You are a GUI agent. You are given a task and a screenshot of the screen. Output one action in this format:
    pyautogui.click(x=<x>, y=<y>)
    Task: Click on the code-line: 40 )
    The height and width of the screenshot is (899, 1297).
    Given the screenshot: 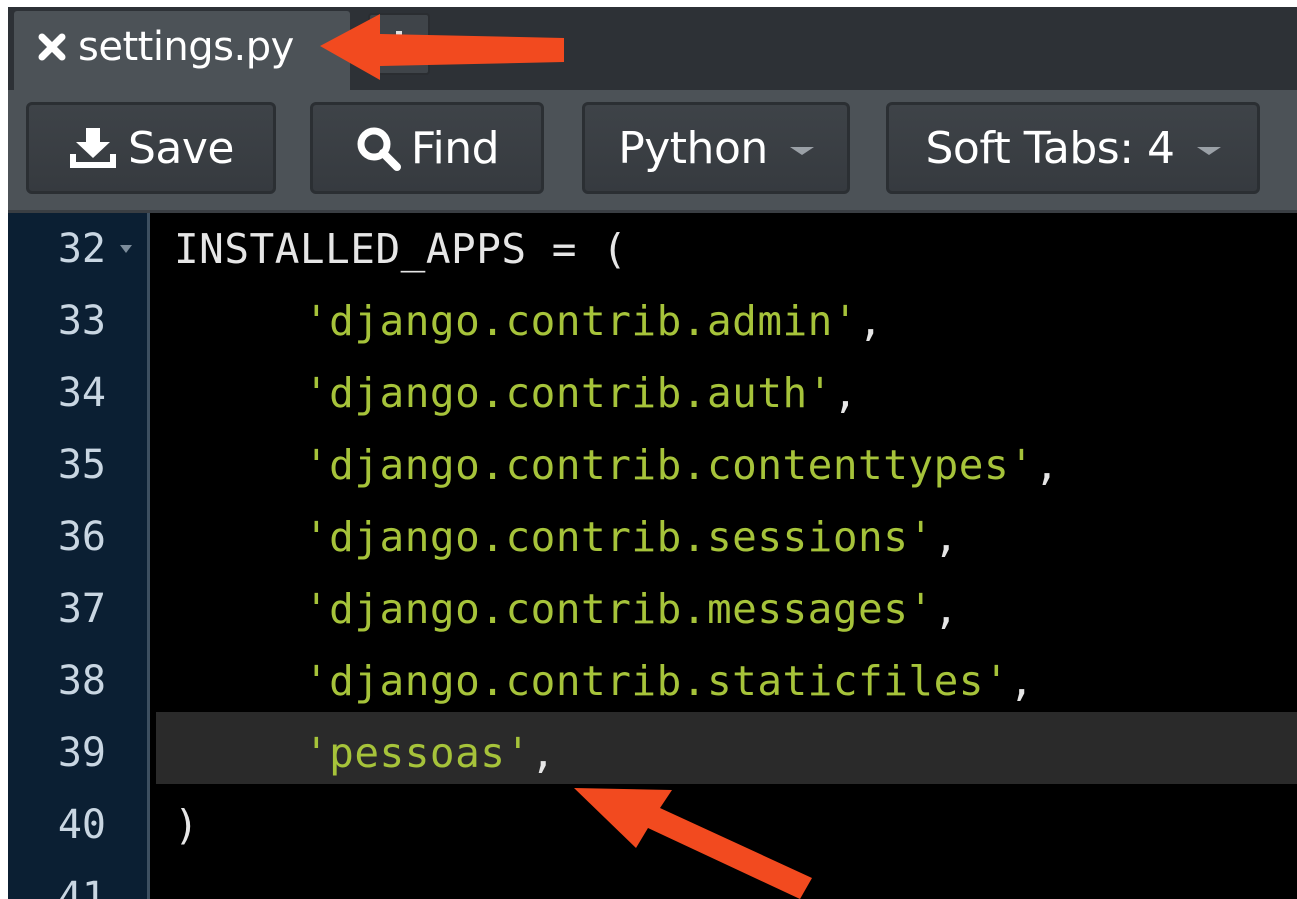 What is the action you would take?
    pyautogui.click(x=652, y=825)
    